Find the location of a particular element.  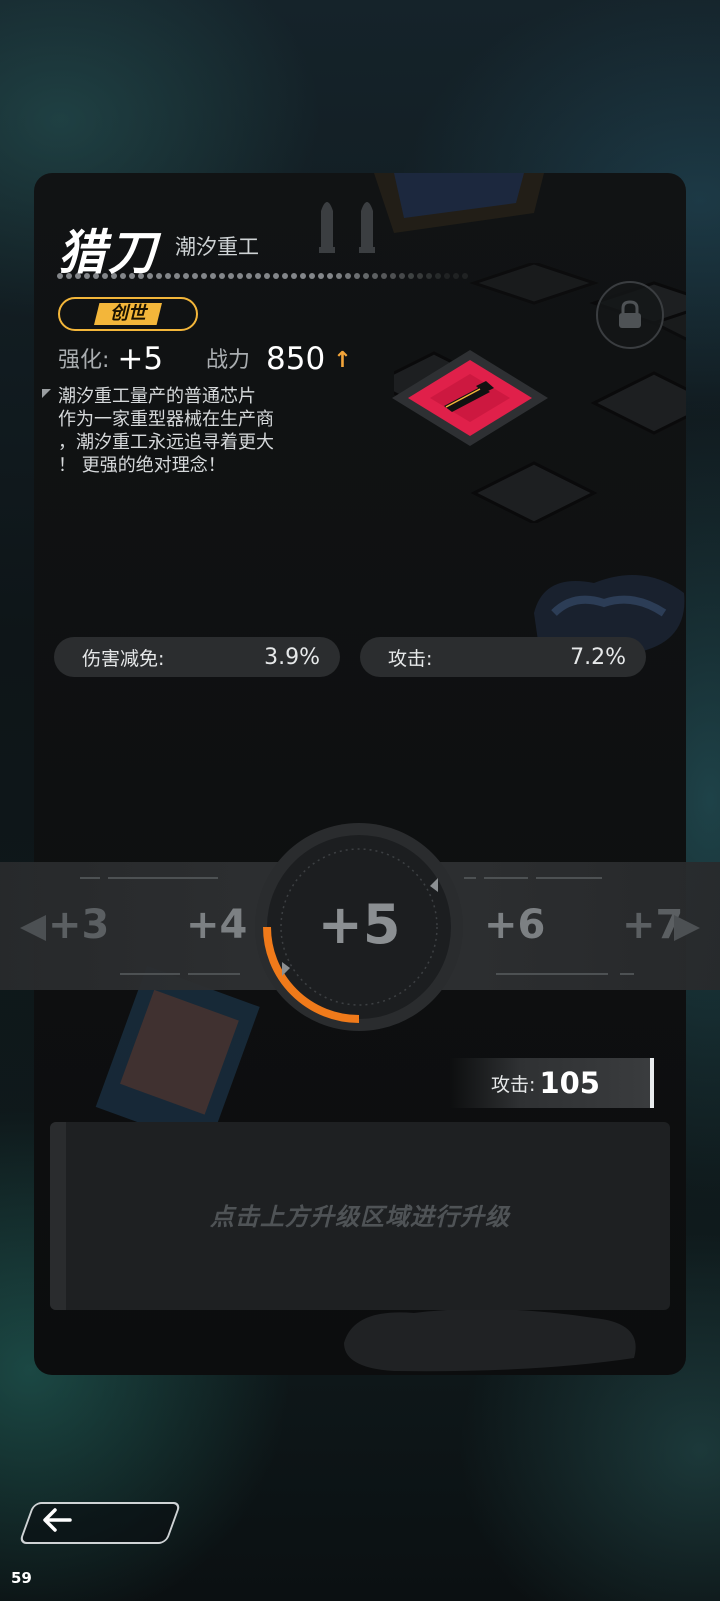

rarity-badge: 创世 is located at coordinates (128, 314).